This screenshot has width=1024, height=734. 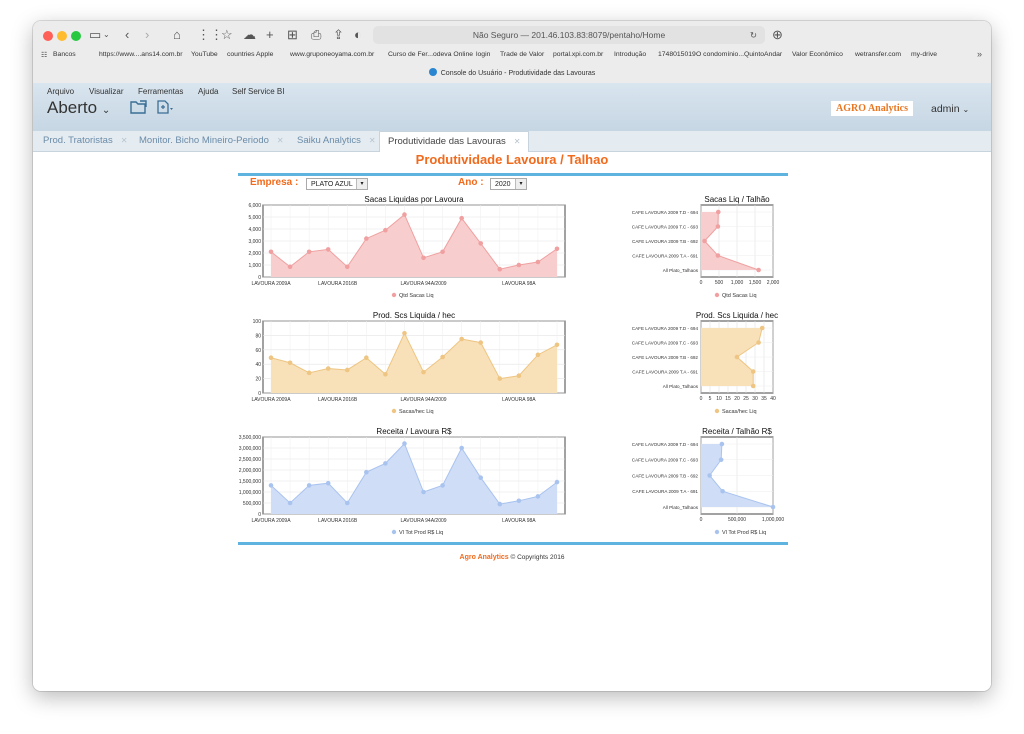 What do you see at coordinates (484, 557) in the screenshot?
I see `footer-brand: Agro Analytics` at bounding box center [484, 557].